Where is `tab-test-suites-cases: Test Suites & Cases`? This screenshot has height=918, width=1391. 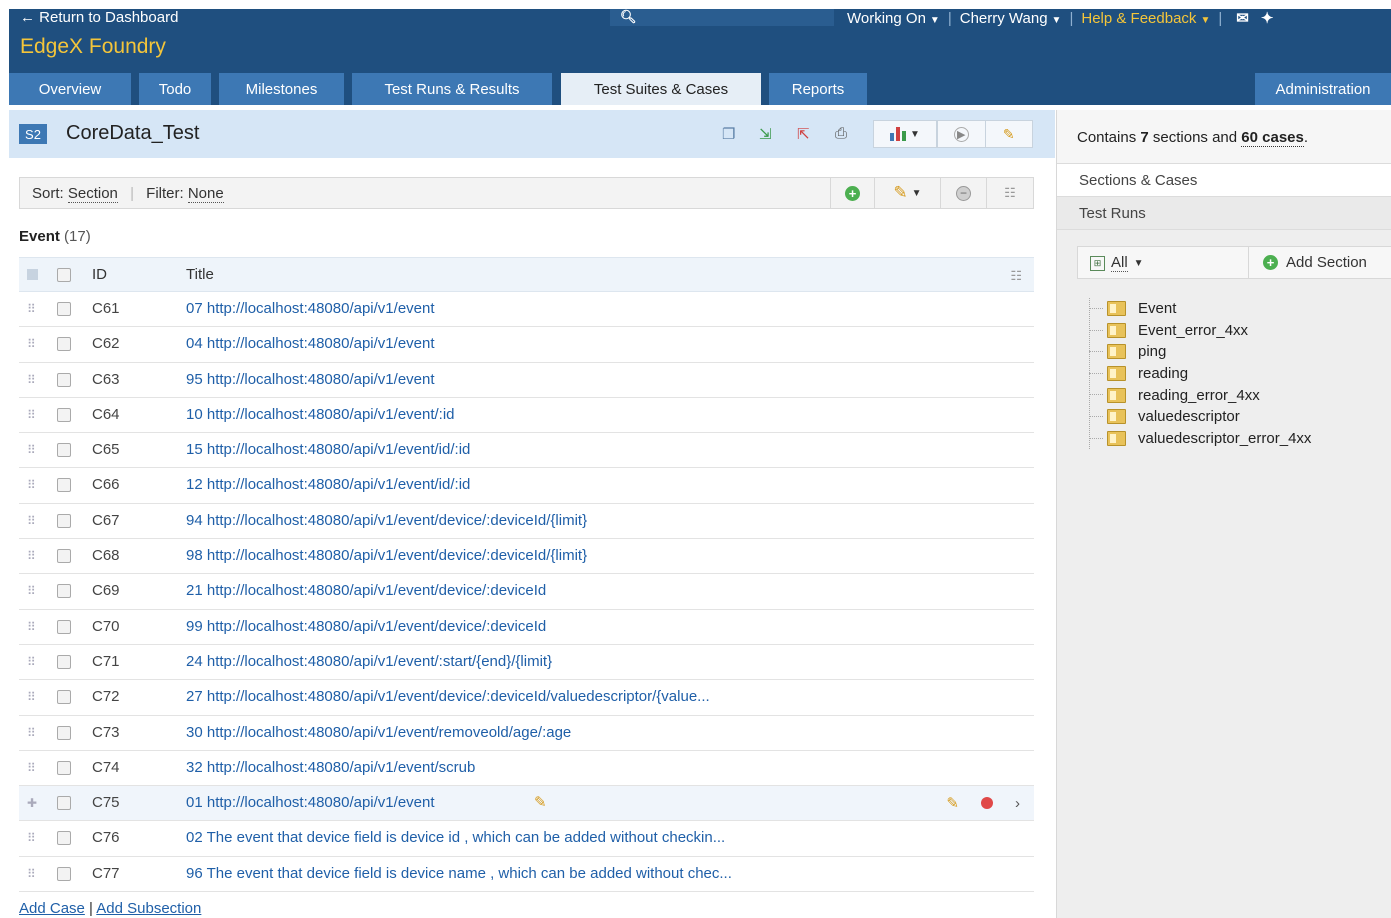 tab-test-suites-cases: Test Suites & Cases is located at coordinates (661, 89).